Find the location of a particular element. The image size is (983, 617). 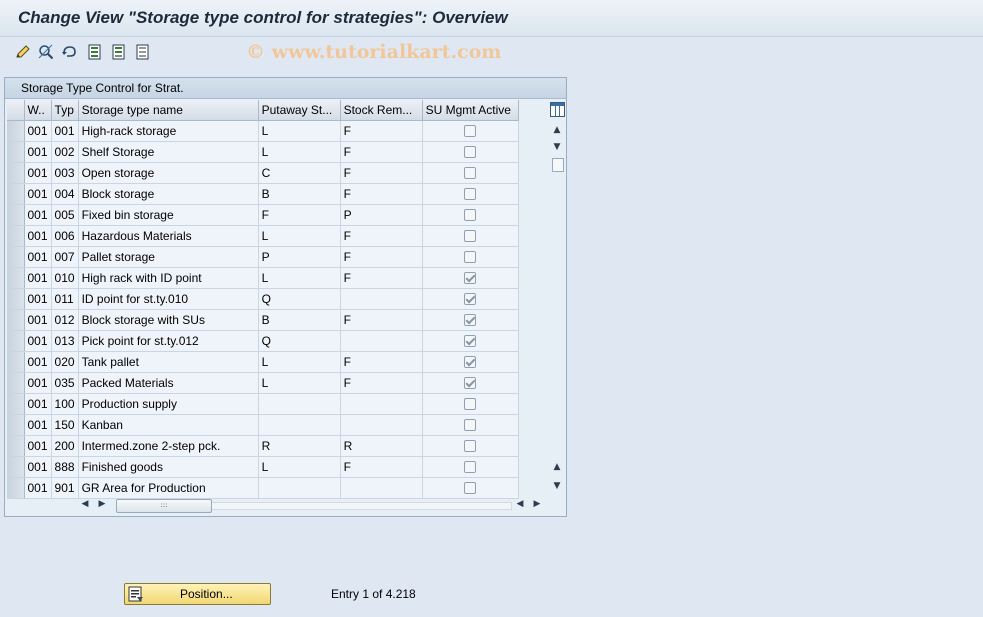

scroll-right-end-icon: ▶ is located at coordinates (537, 504).